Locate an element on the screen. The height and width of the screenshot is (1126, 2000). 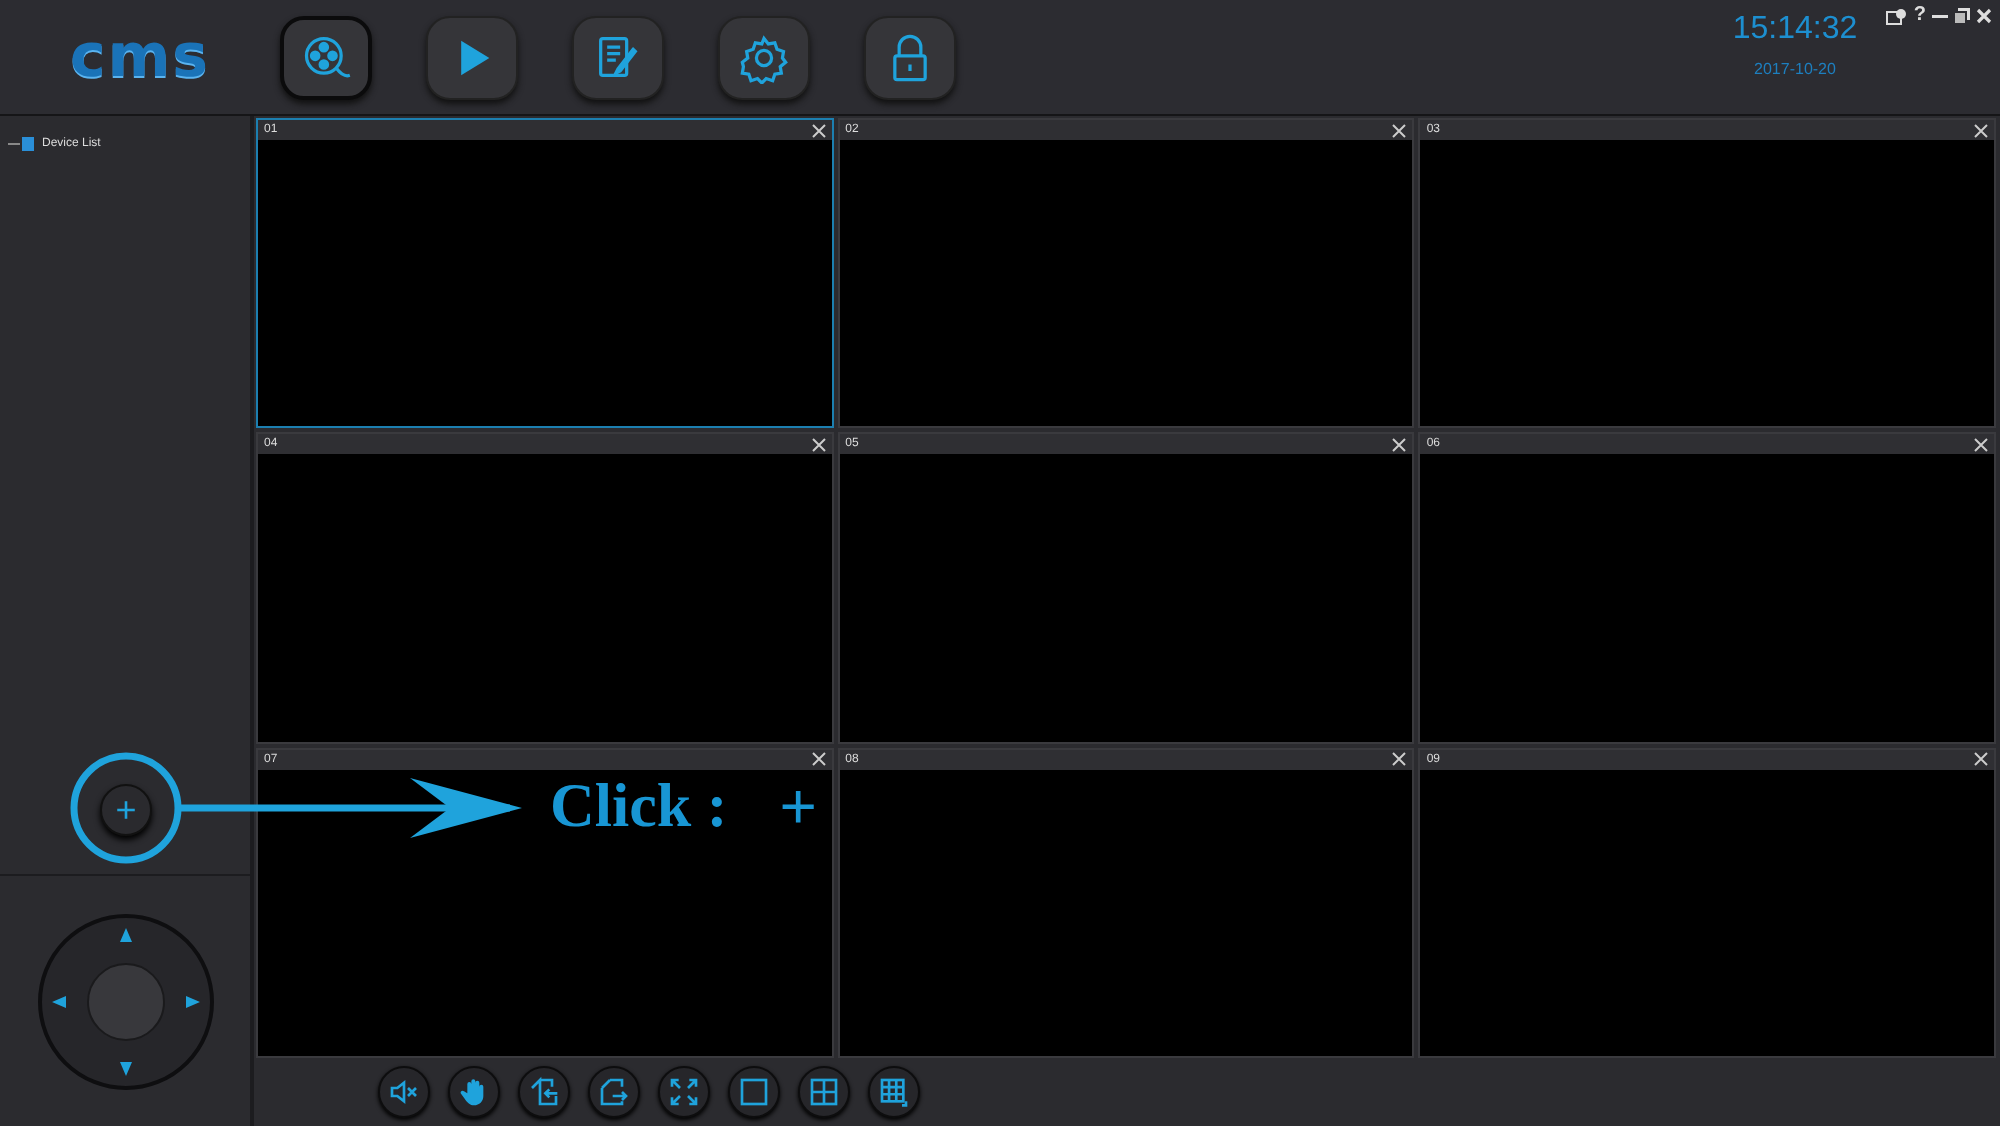
mute-icon is located at coordinates (404, 1092).